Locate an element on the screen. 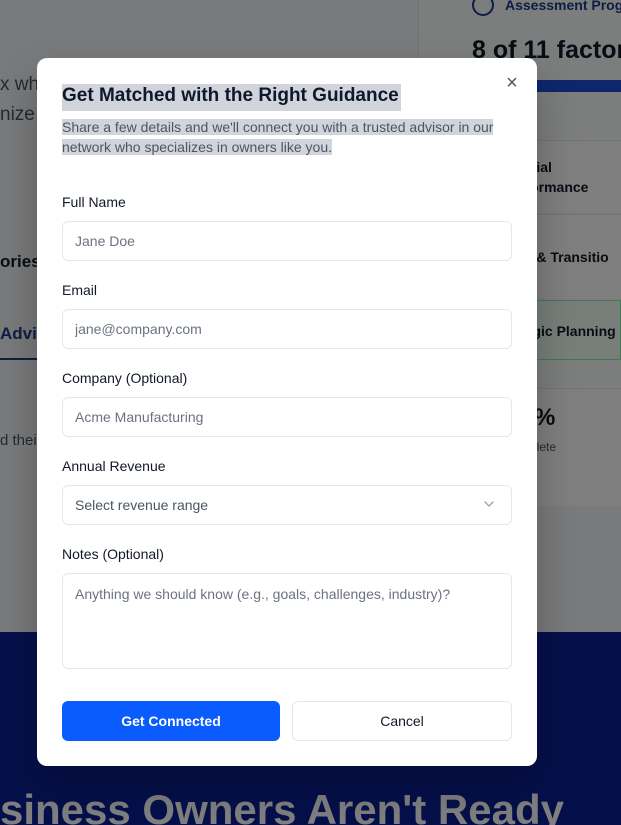  company-input is located at coordinates (287, 417).